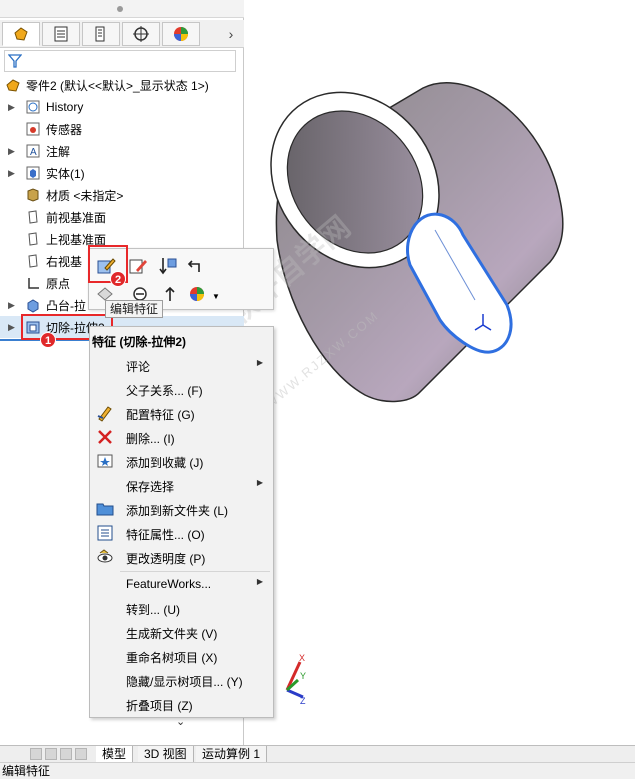 The image size is (635, 779). I want to click on rollback-button, so click(168, 266).